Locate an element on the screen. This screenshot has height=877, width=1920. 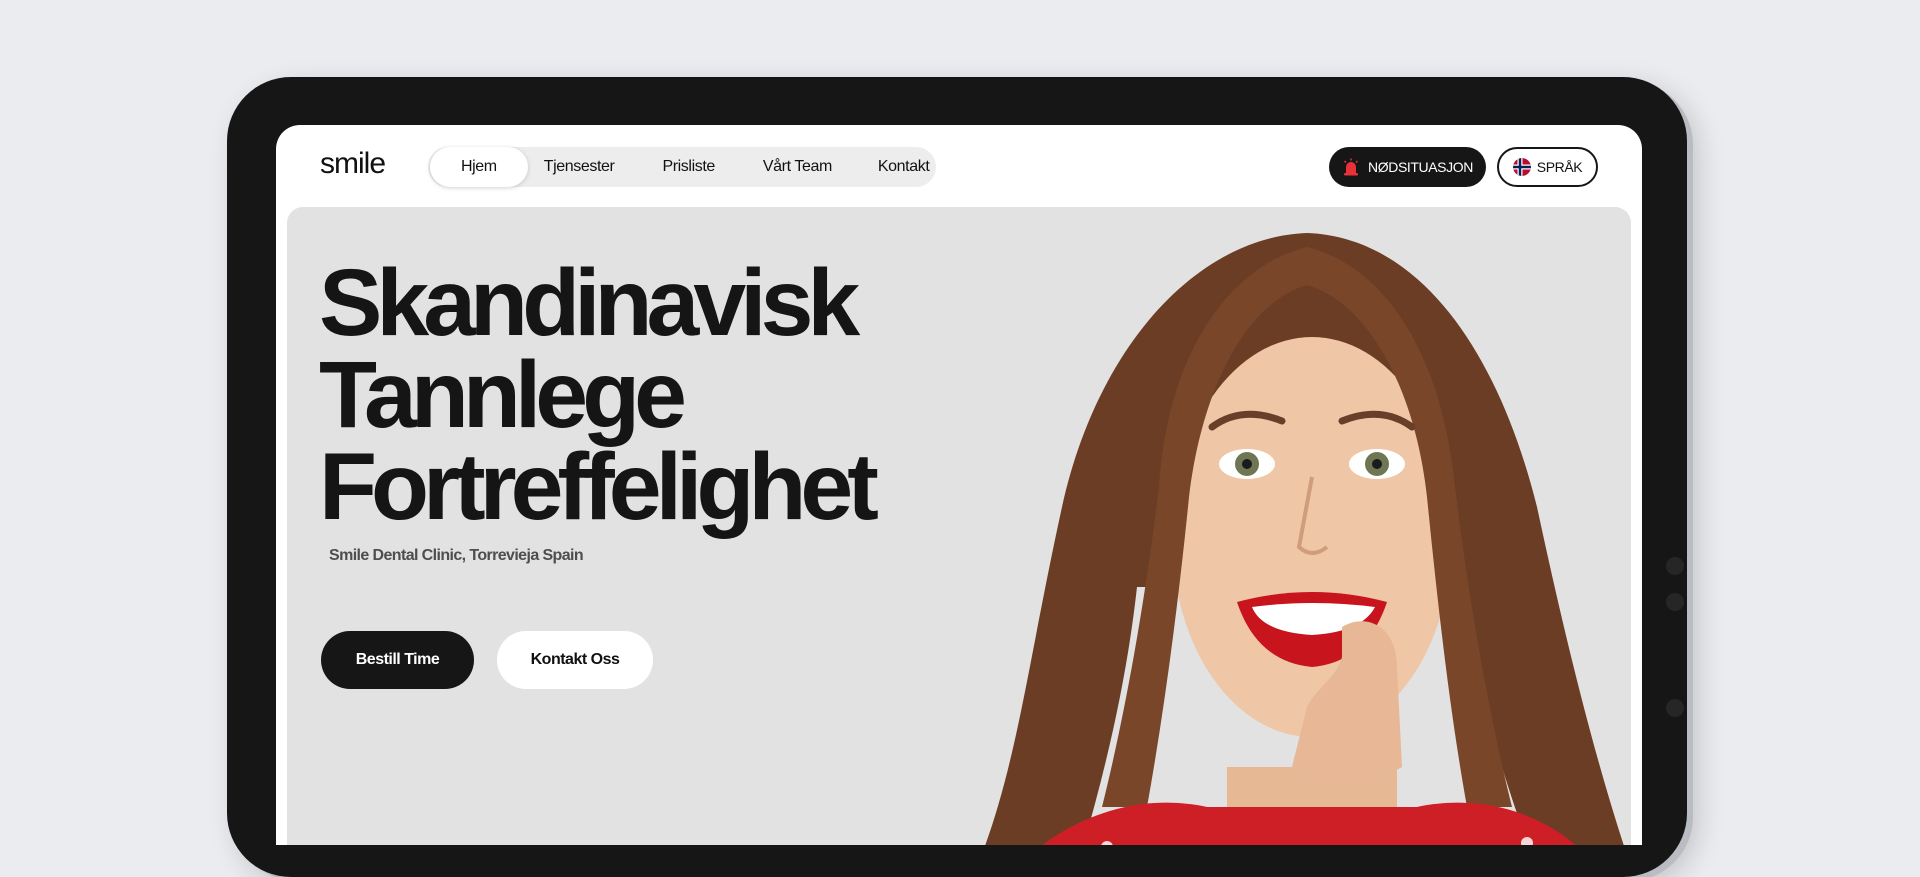
headline-line: Fortreffelighet is located at coordinates (599, 487).